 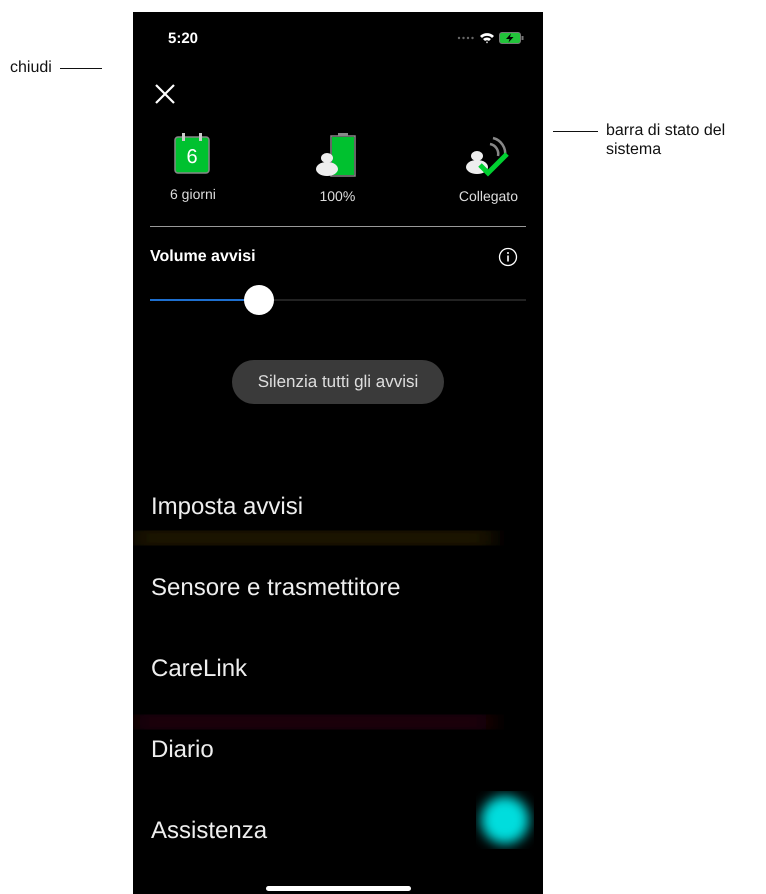 I want to click on menu-item: Sensore e trasmettitore, so click(x=338, y=588).